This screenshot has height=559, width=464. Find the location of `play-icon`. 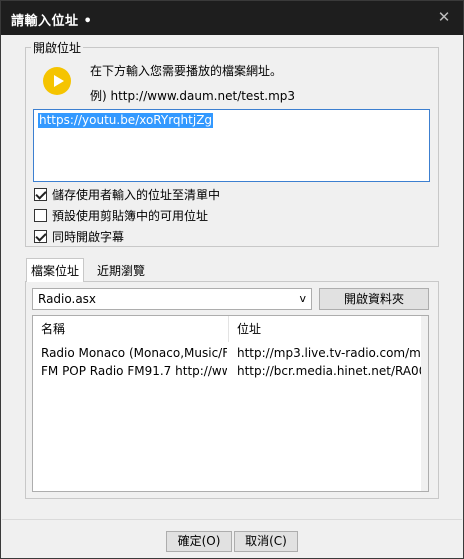

play-icon is located at coordinates (57, 81).